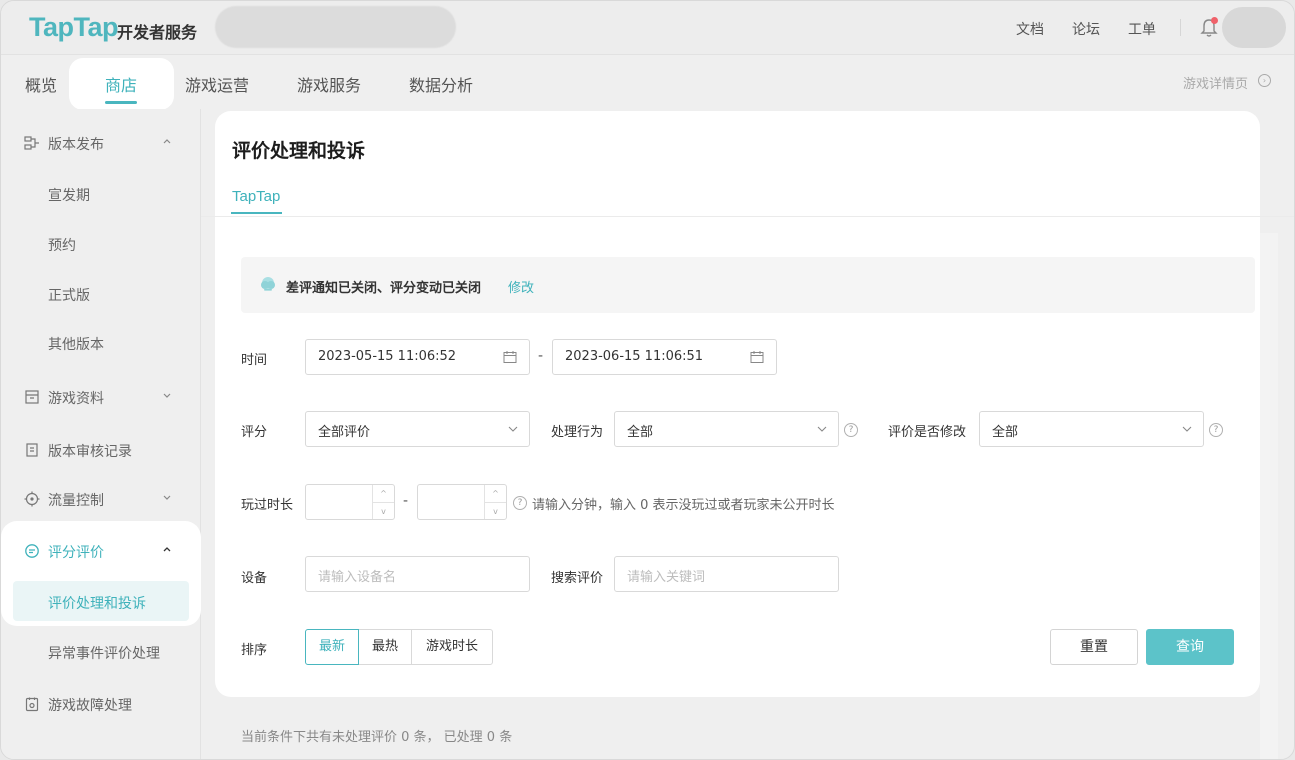  I want to click on reset-button: 重置, so click(1094, 647).